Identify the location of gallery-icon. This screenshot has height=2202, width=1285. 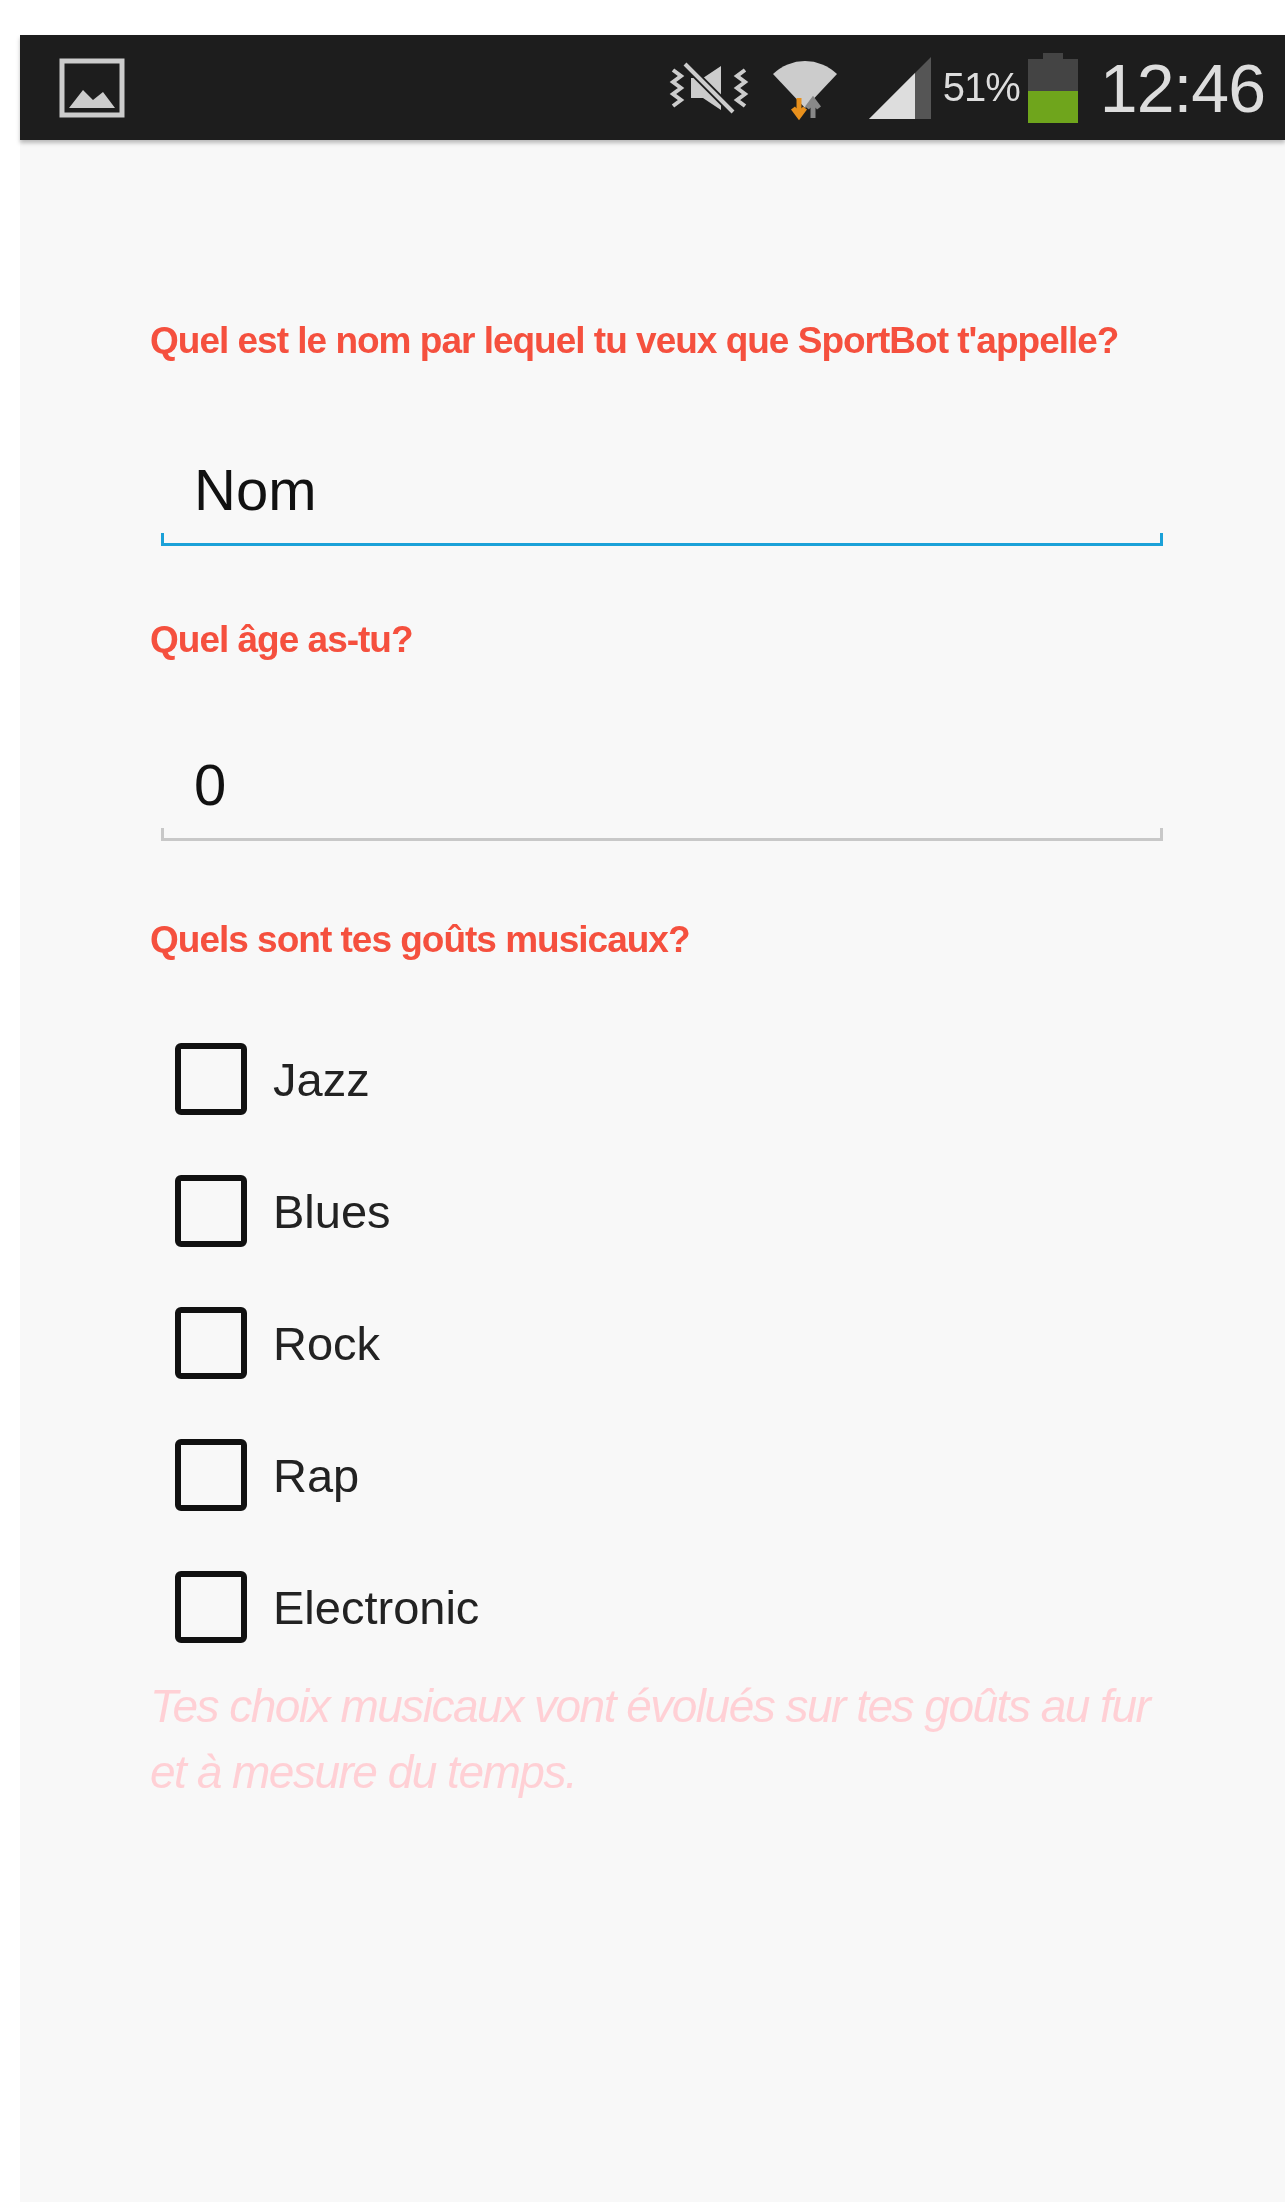
(92, 87).